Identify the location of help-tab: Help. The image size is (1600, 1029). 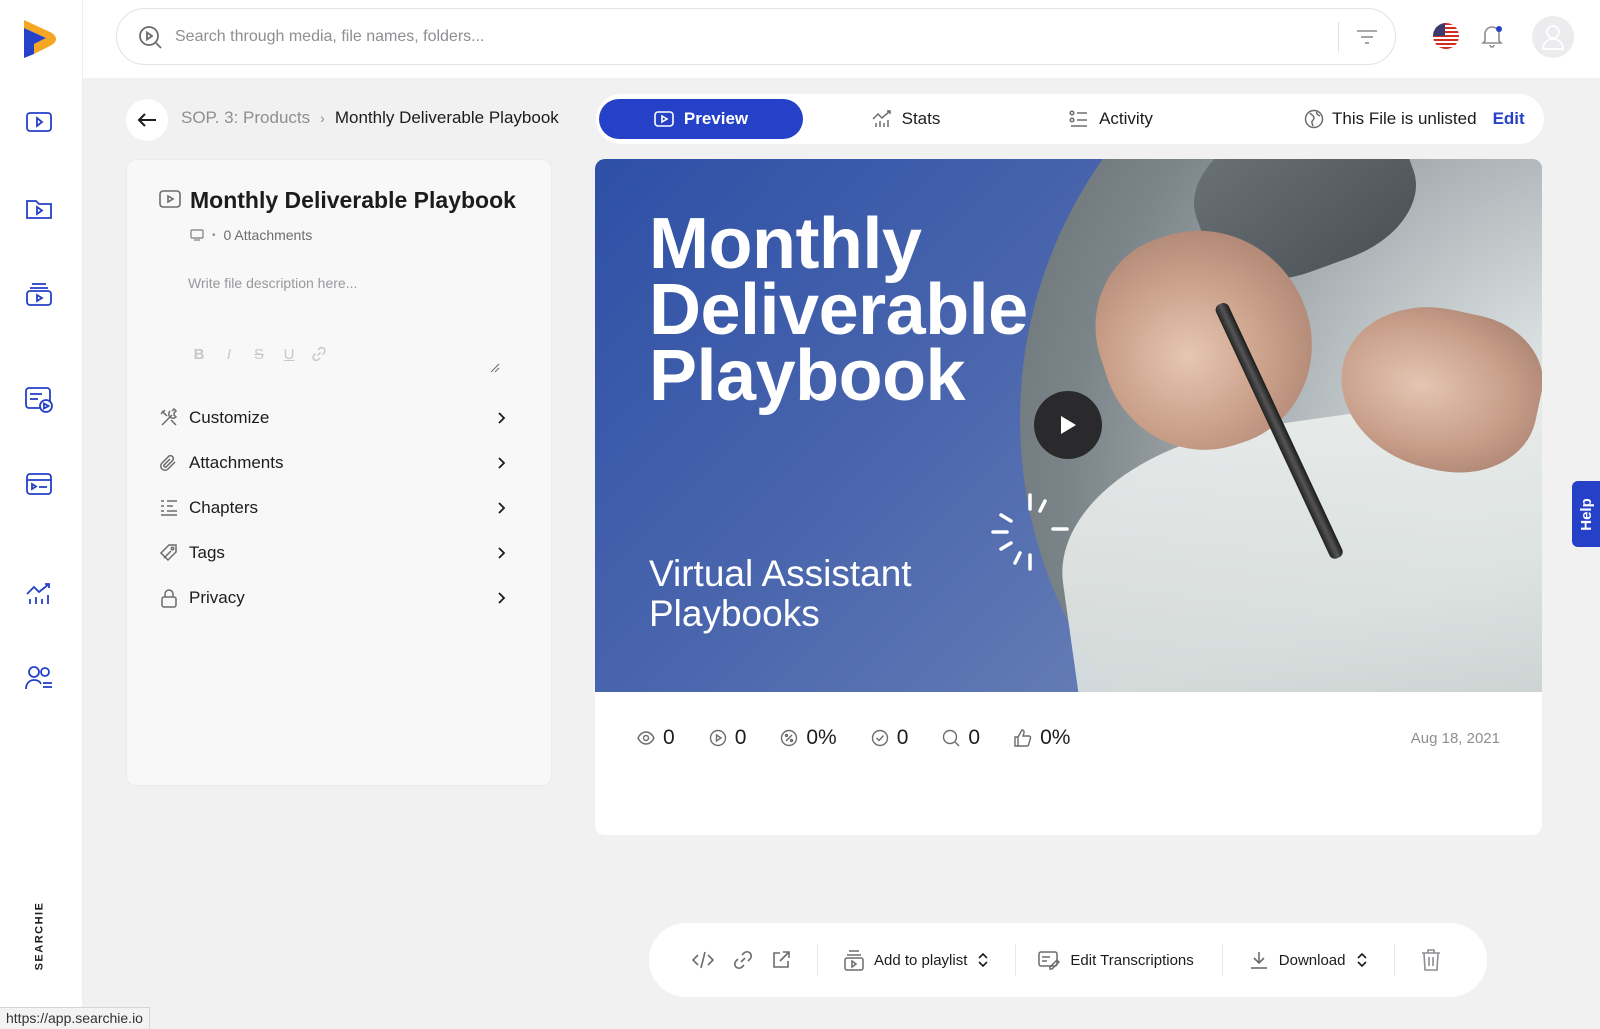
(1586, 514).